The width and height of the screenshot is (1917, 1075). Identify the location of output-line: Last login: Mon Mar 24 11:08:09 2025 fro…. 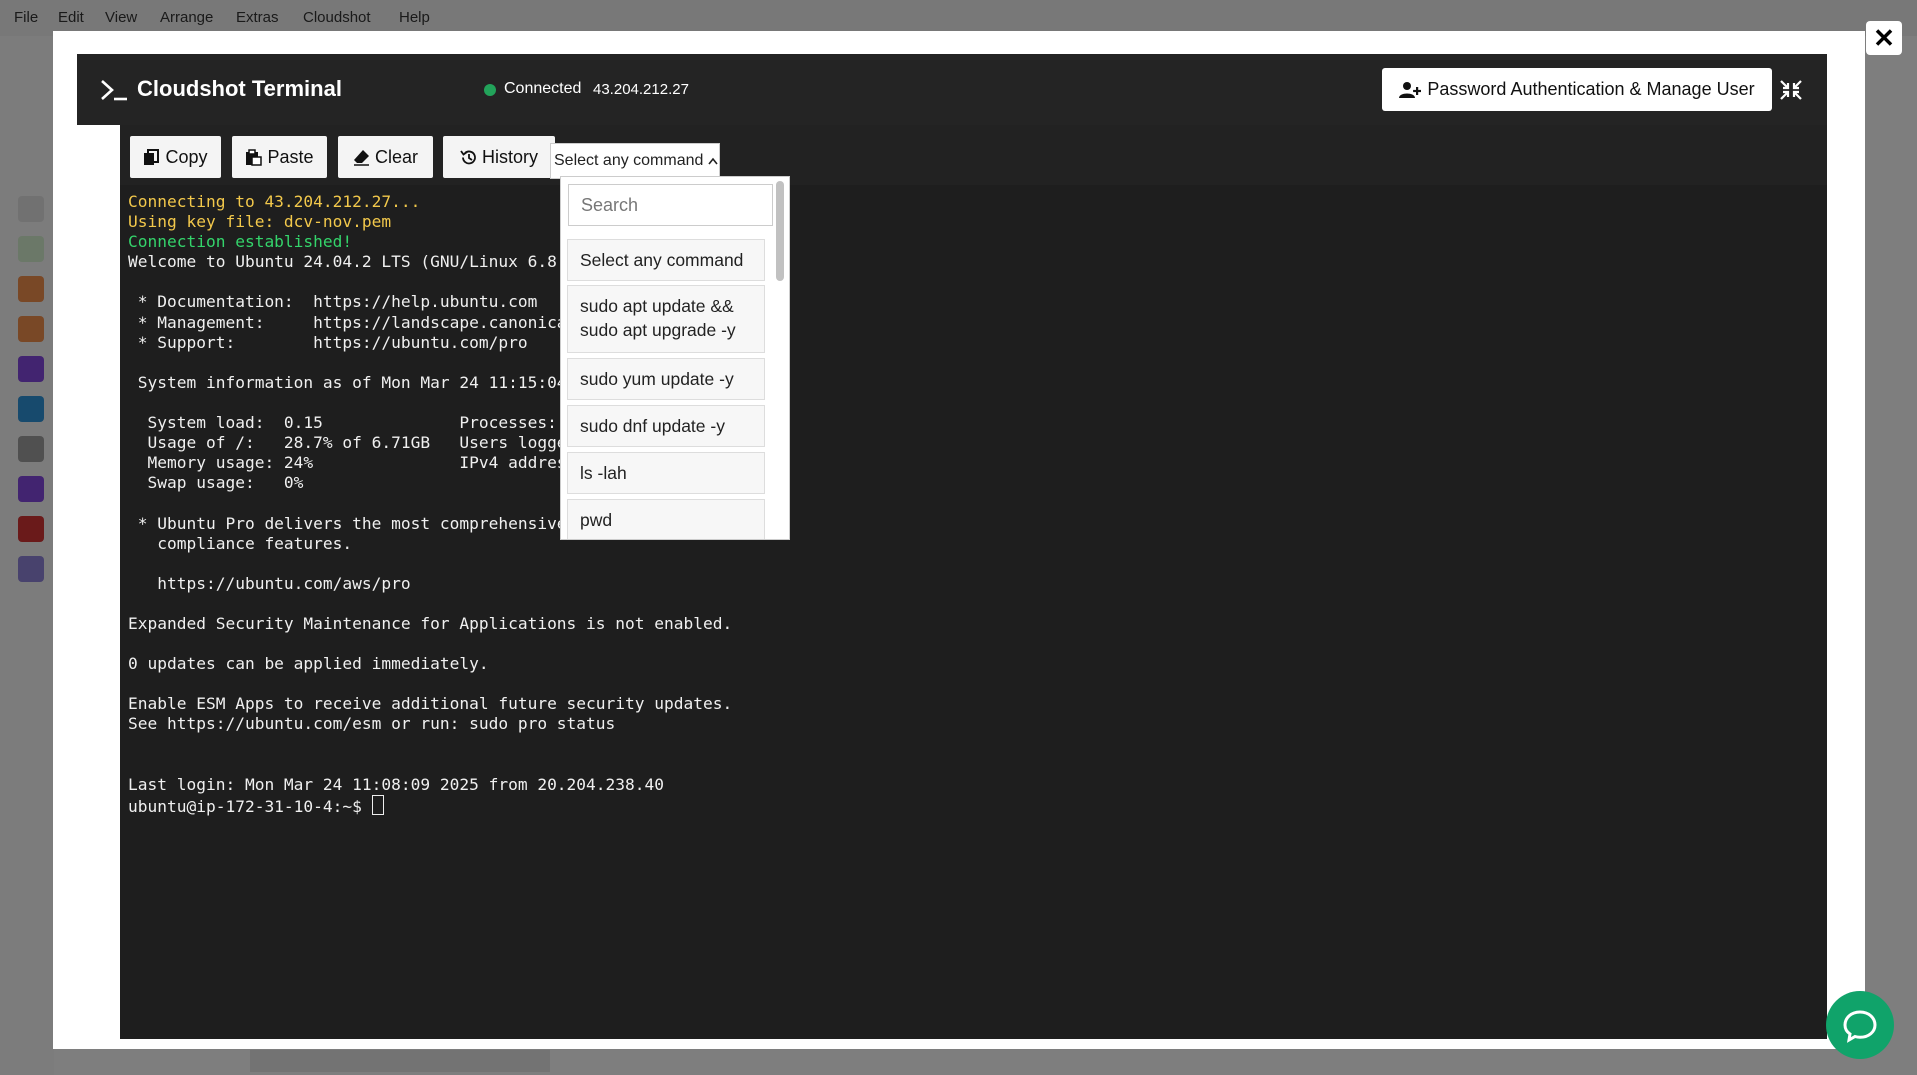
(396, 784).